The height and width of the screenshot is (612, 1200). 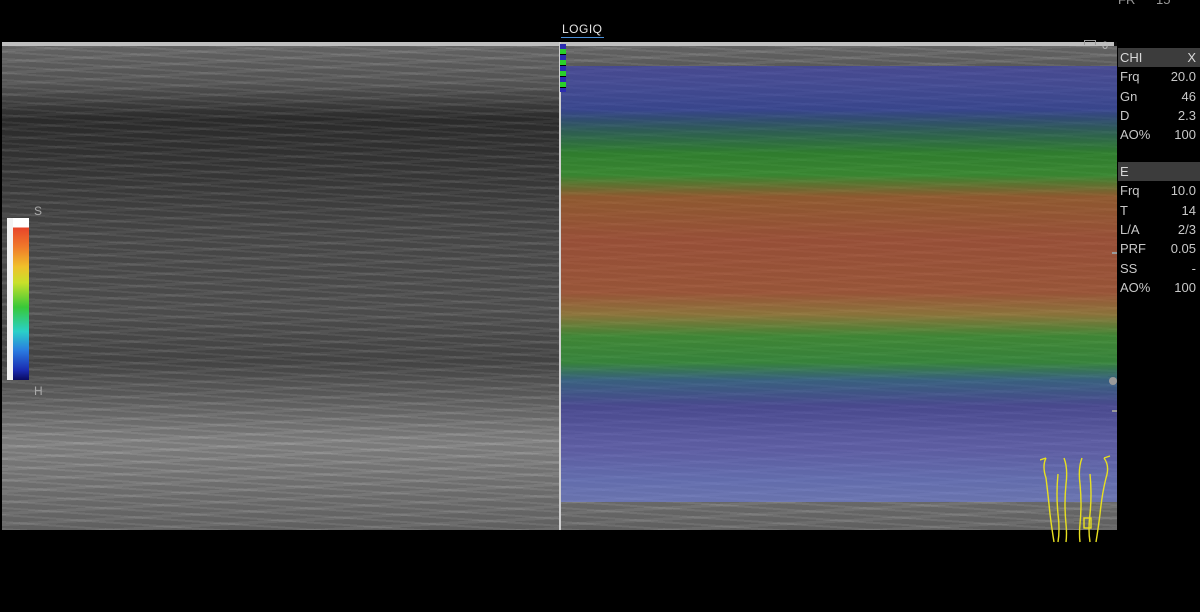 I want to click on param-value: -, so click(x=1193, y=268).